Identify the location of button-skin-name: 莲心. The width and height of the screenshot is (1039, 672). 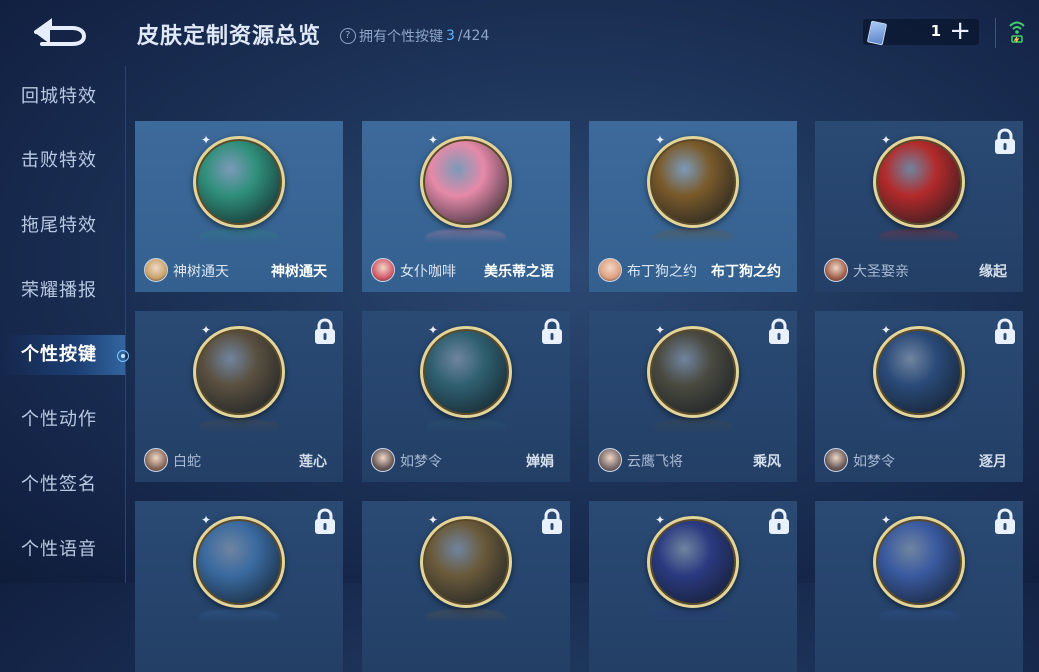
(313, 462).